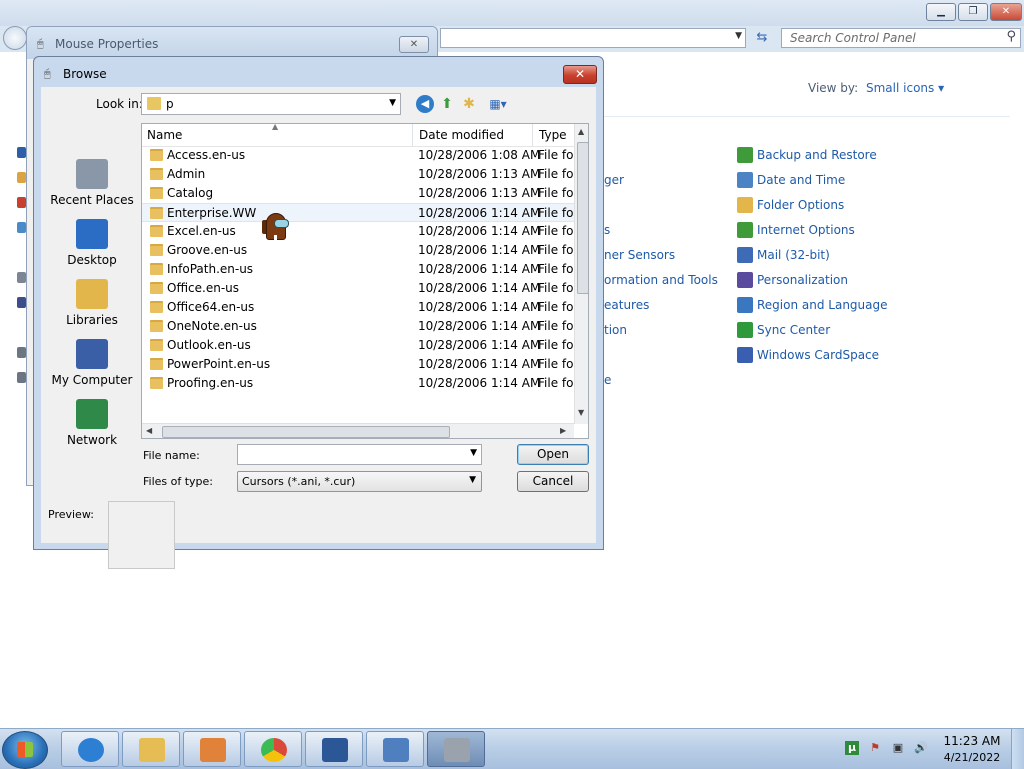  I want to click on scroll-up-icon: ▲, so click(581, 131).